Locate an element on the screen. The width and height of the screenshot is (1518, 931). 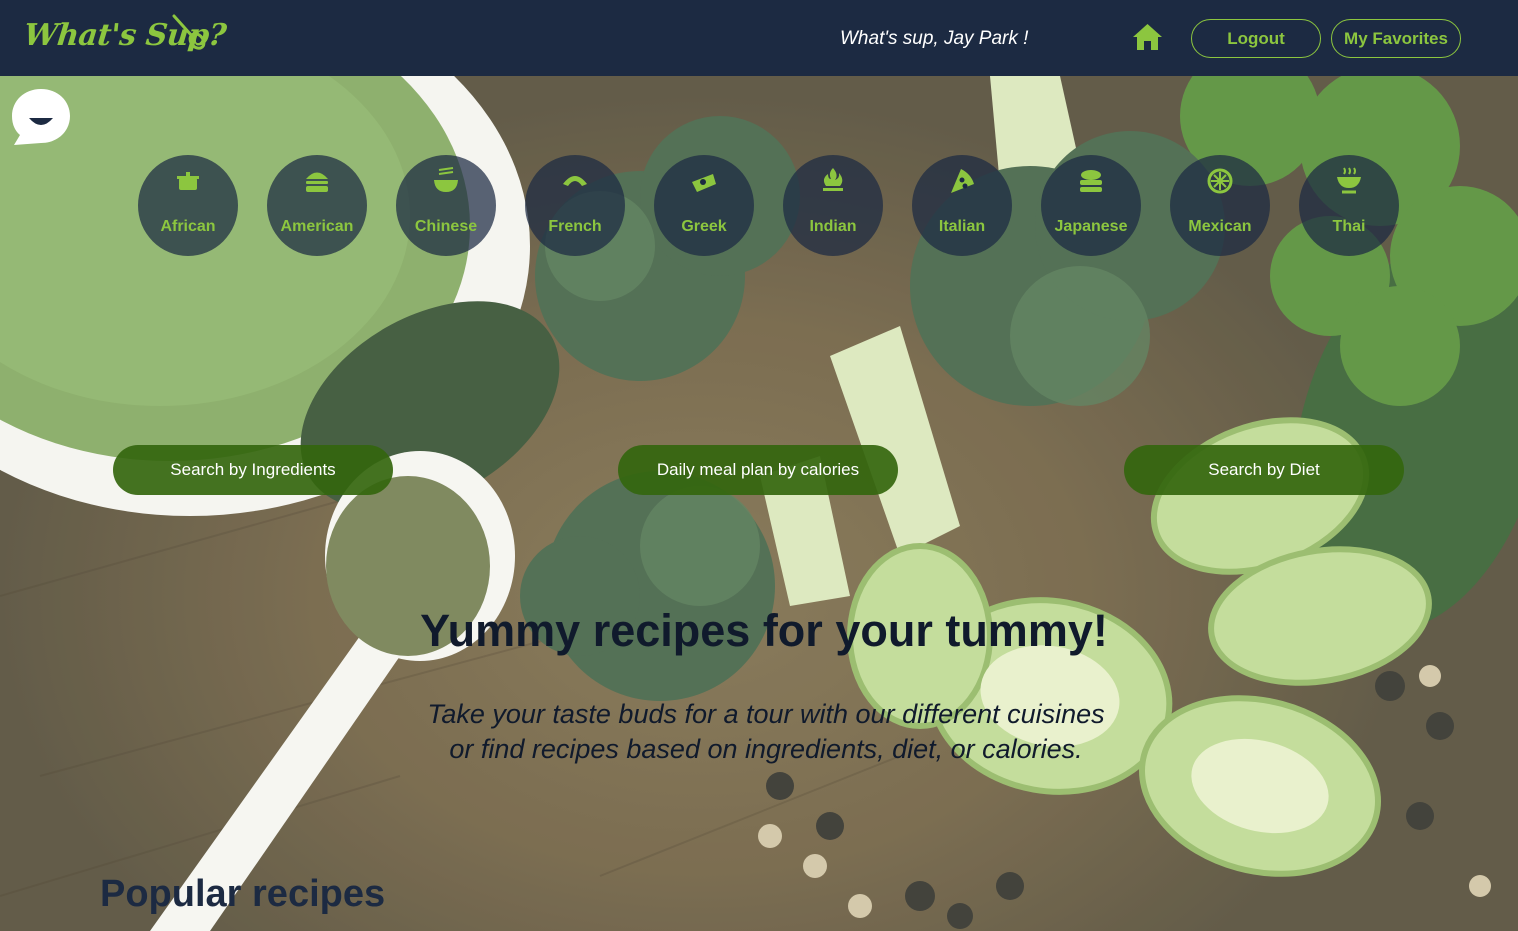
cuisine-mexican: Mexican is located at coordinates (1220, 205).